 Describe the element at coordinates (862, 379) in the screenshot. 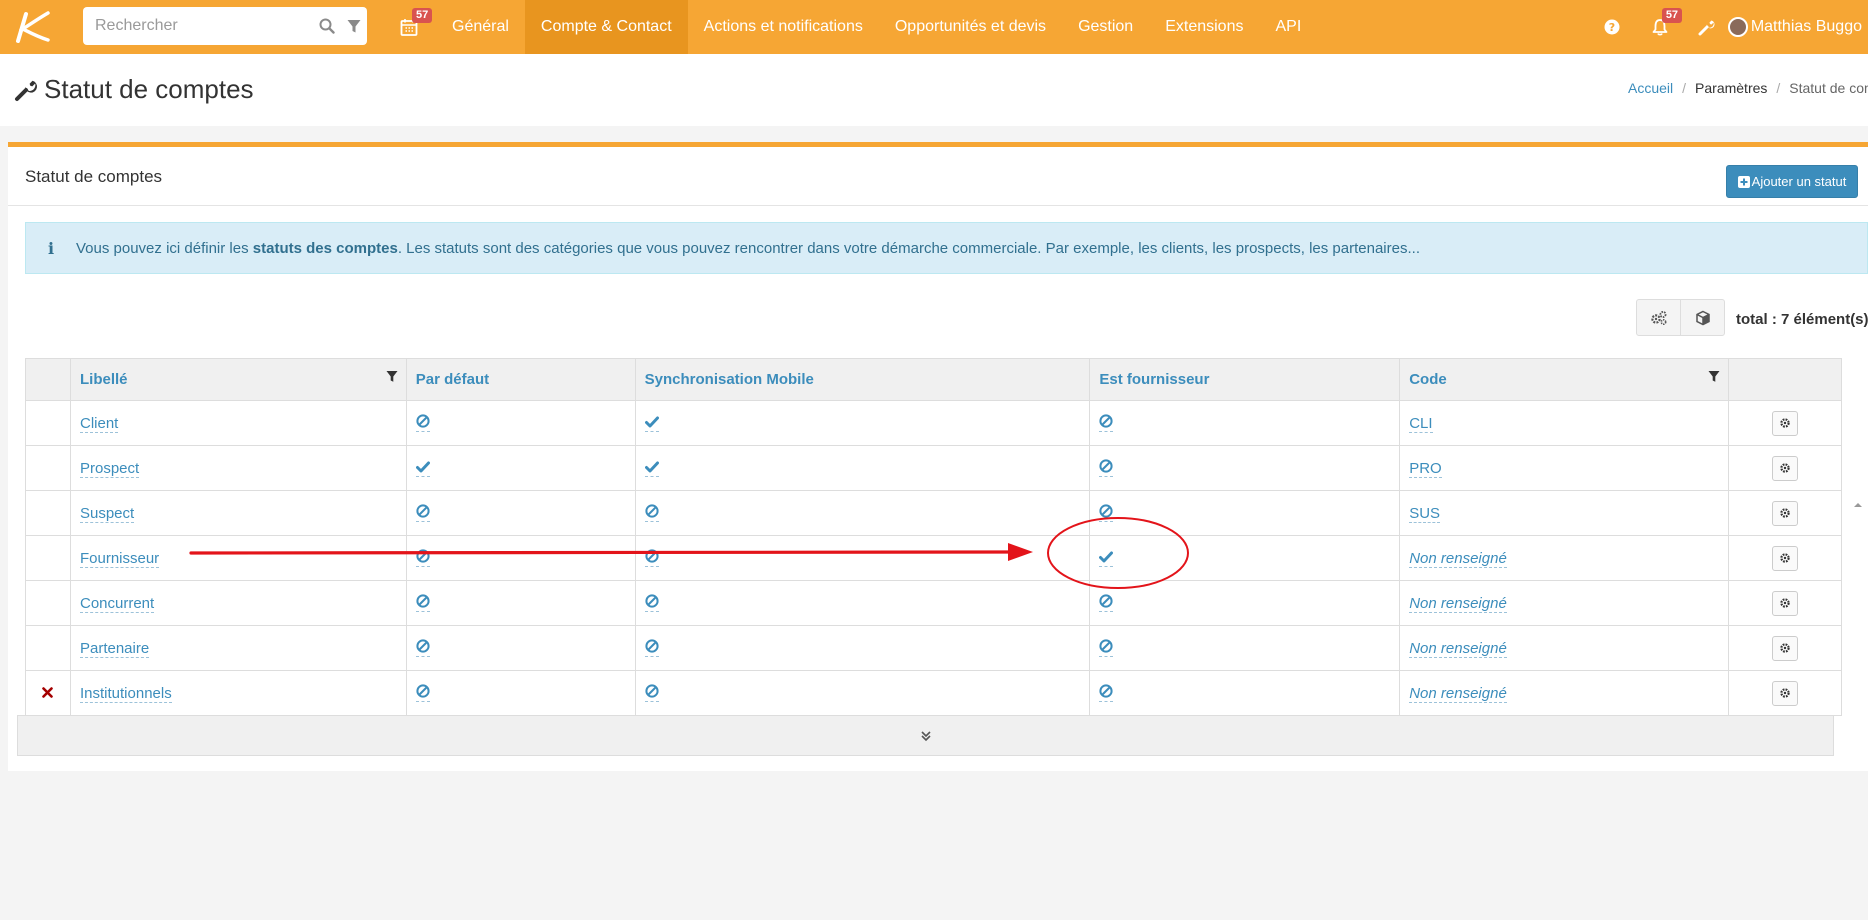

I see `col-sync-mobile: Synchronisation Mobile` at that location.